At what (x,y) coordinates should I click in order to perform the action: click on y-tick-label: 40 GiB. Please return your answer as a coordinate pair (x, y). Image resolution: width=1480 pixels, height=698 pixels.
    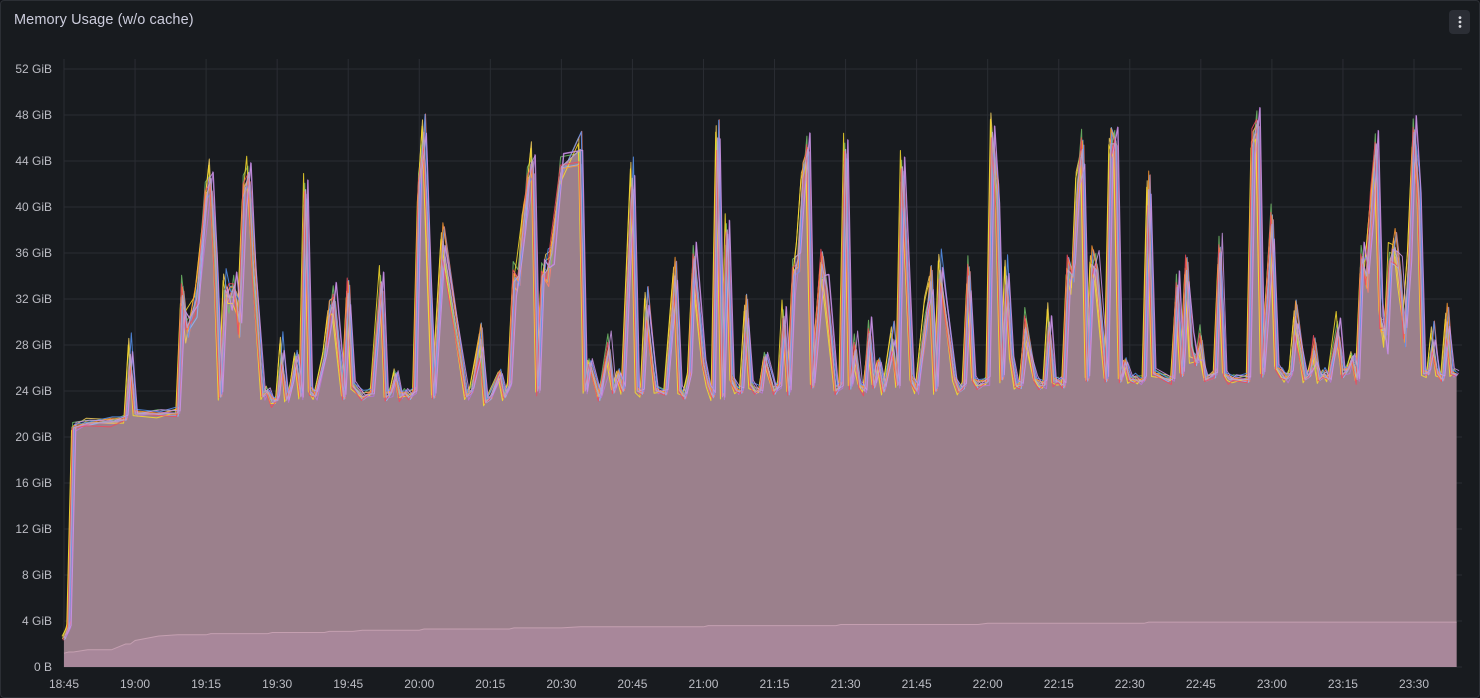
    Looking at the image, I should click on (33, 207).